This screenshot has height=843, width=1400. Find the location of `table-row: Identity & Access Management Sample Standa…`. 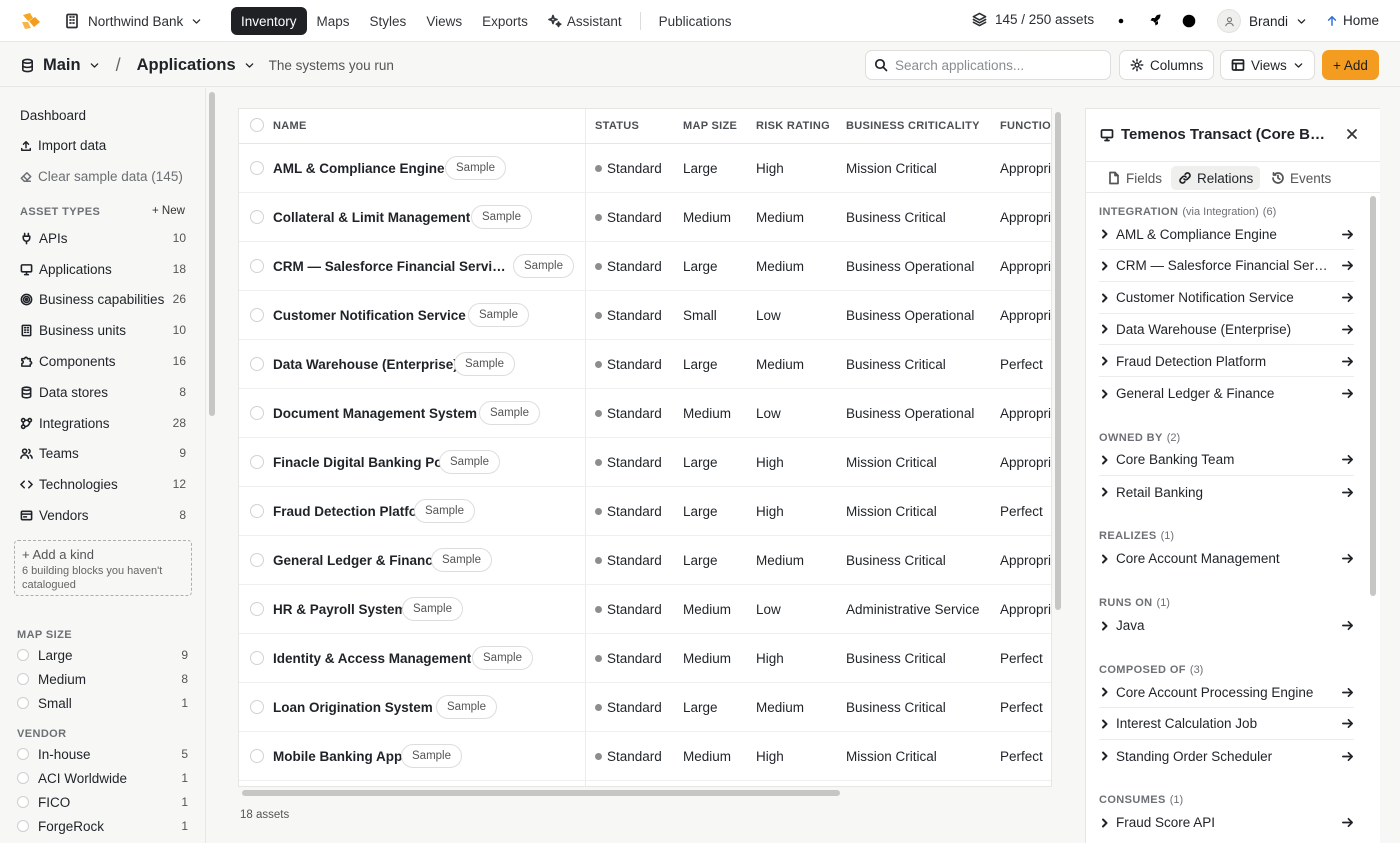

table-row: Identity & Access Management Sample Standa… is located at coordinates (645, 658).